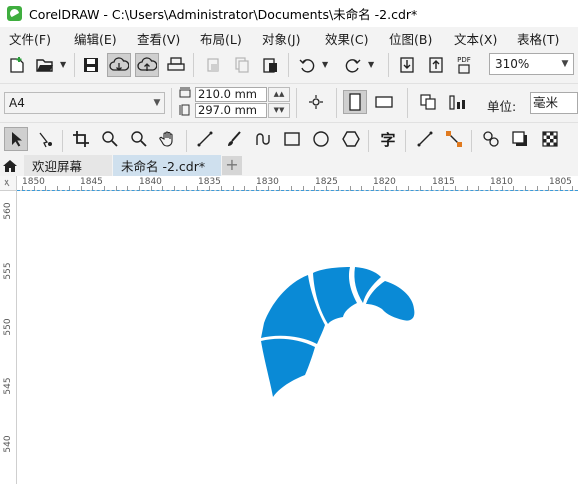 This screenshot has height=487, width=578. Describe the element at coordinates (538, 38) in the screenshot. I see `menu-table: 表格(T)` at that location.